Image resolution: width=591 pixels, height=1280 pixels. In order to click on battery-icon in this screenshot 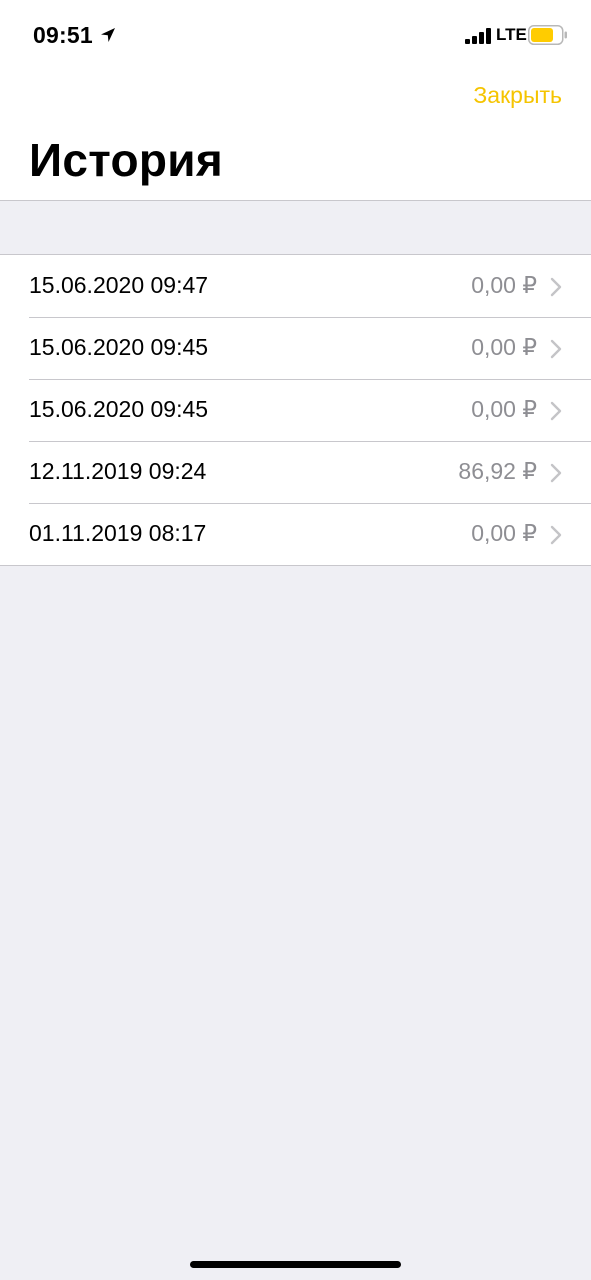, I will do `click(547, 35)`.